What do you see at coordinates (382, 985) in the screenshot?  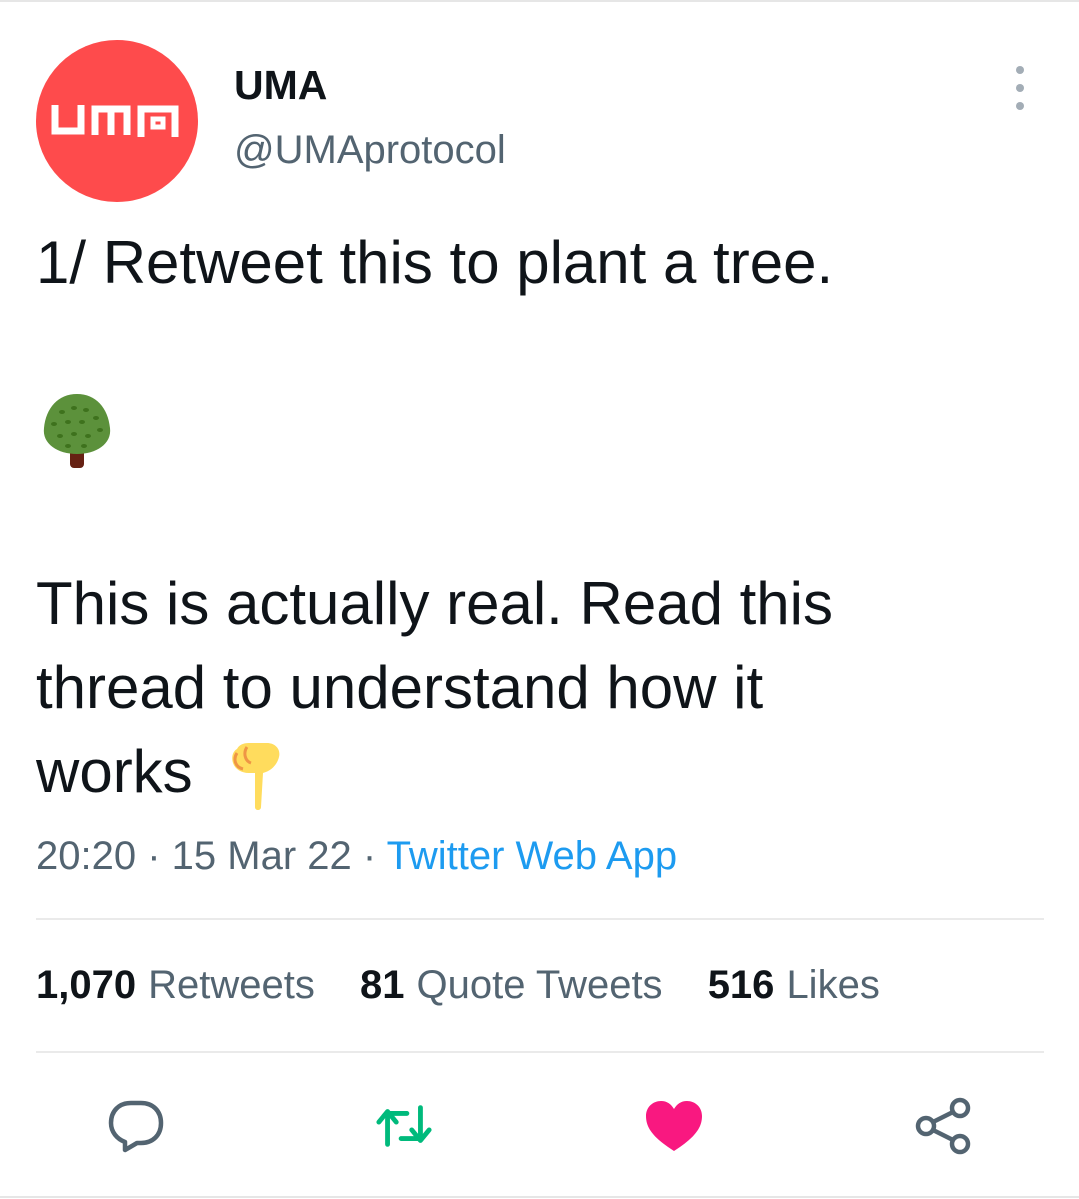 I see `quote-tweets-count: 81` at bounding box center [382, 985].